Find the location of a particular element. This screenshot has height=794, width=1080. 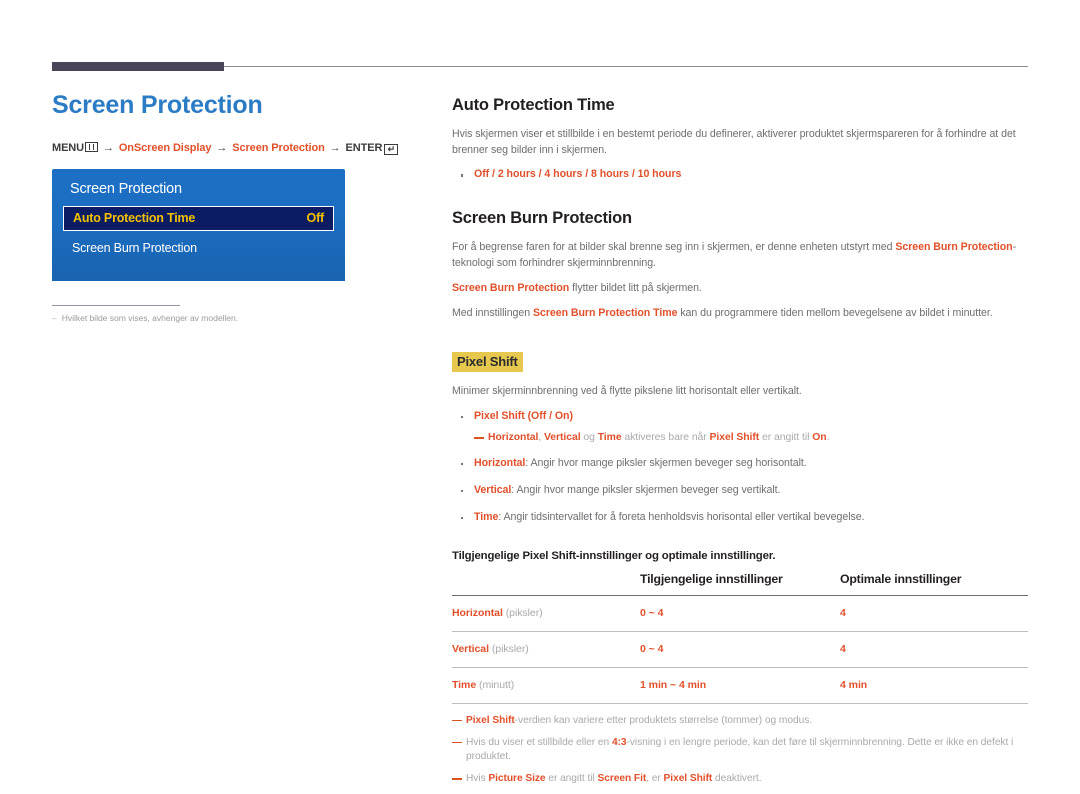

breadcrumb-step-onscreen-display: OnScreen Display is located at coordinates (165, 147).